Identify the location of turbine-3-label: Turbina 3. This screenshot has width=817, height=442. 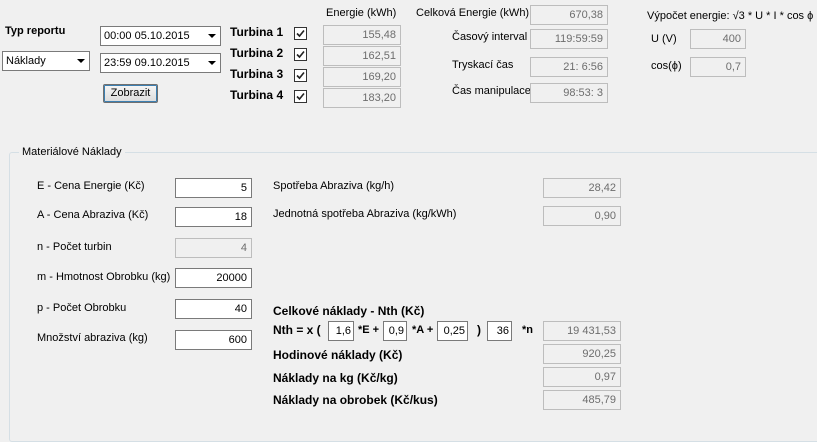
(257, 74).